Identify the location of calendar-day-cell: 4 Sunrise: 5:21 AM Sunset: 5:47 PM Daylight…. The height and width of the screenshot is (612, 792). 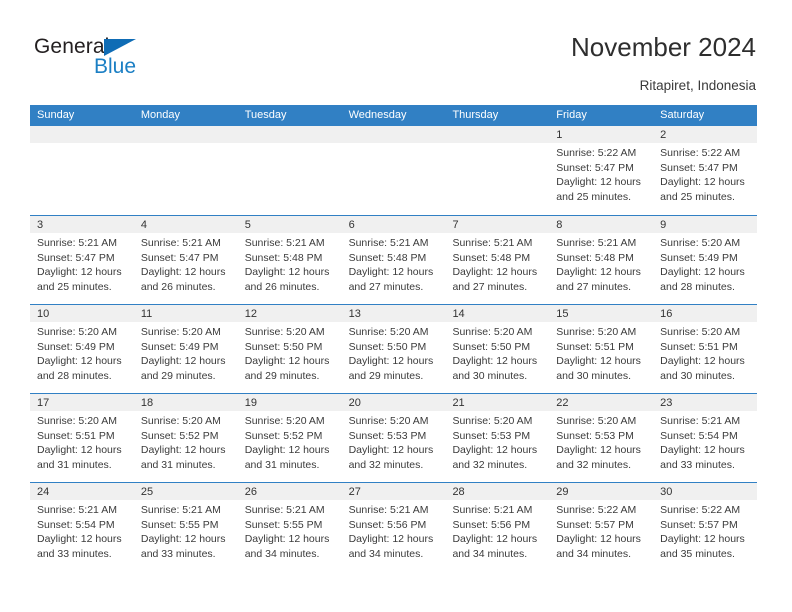
(185, 260).